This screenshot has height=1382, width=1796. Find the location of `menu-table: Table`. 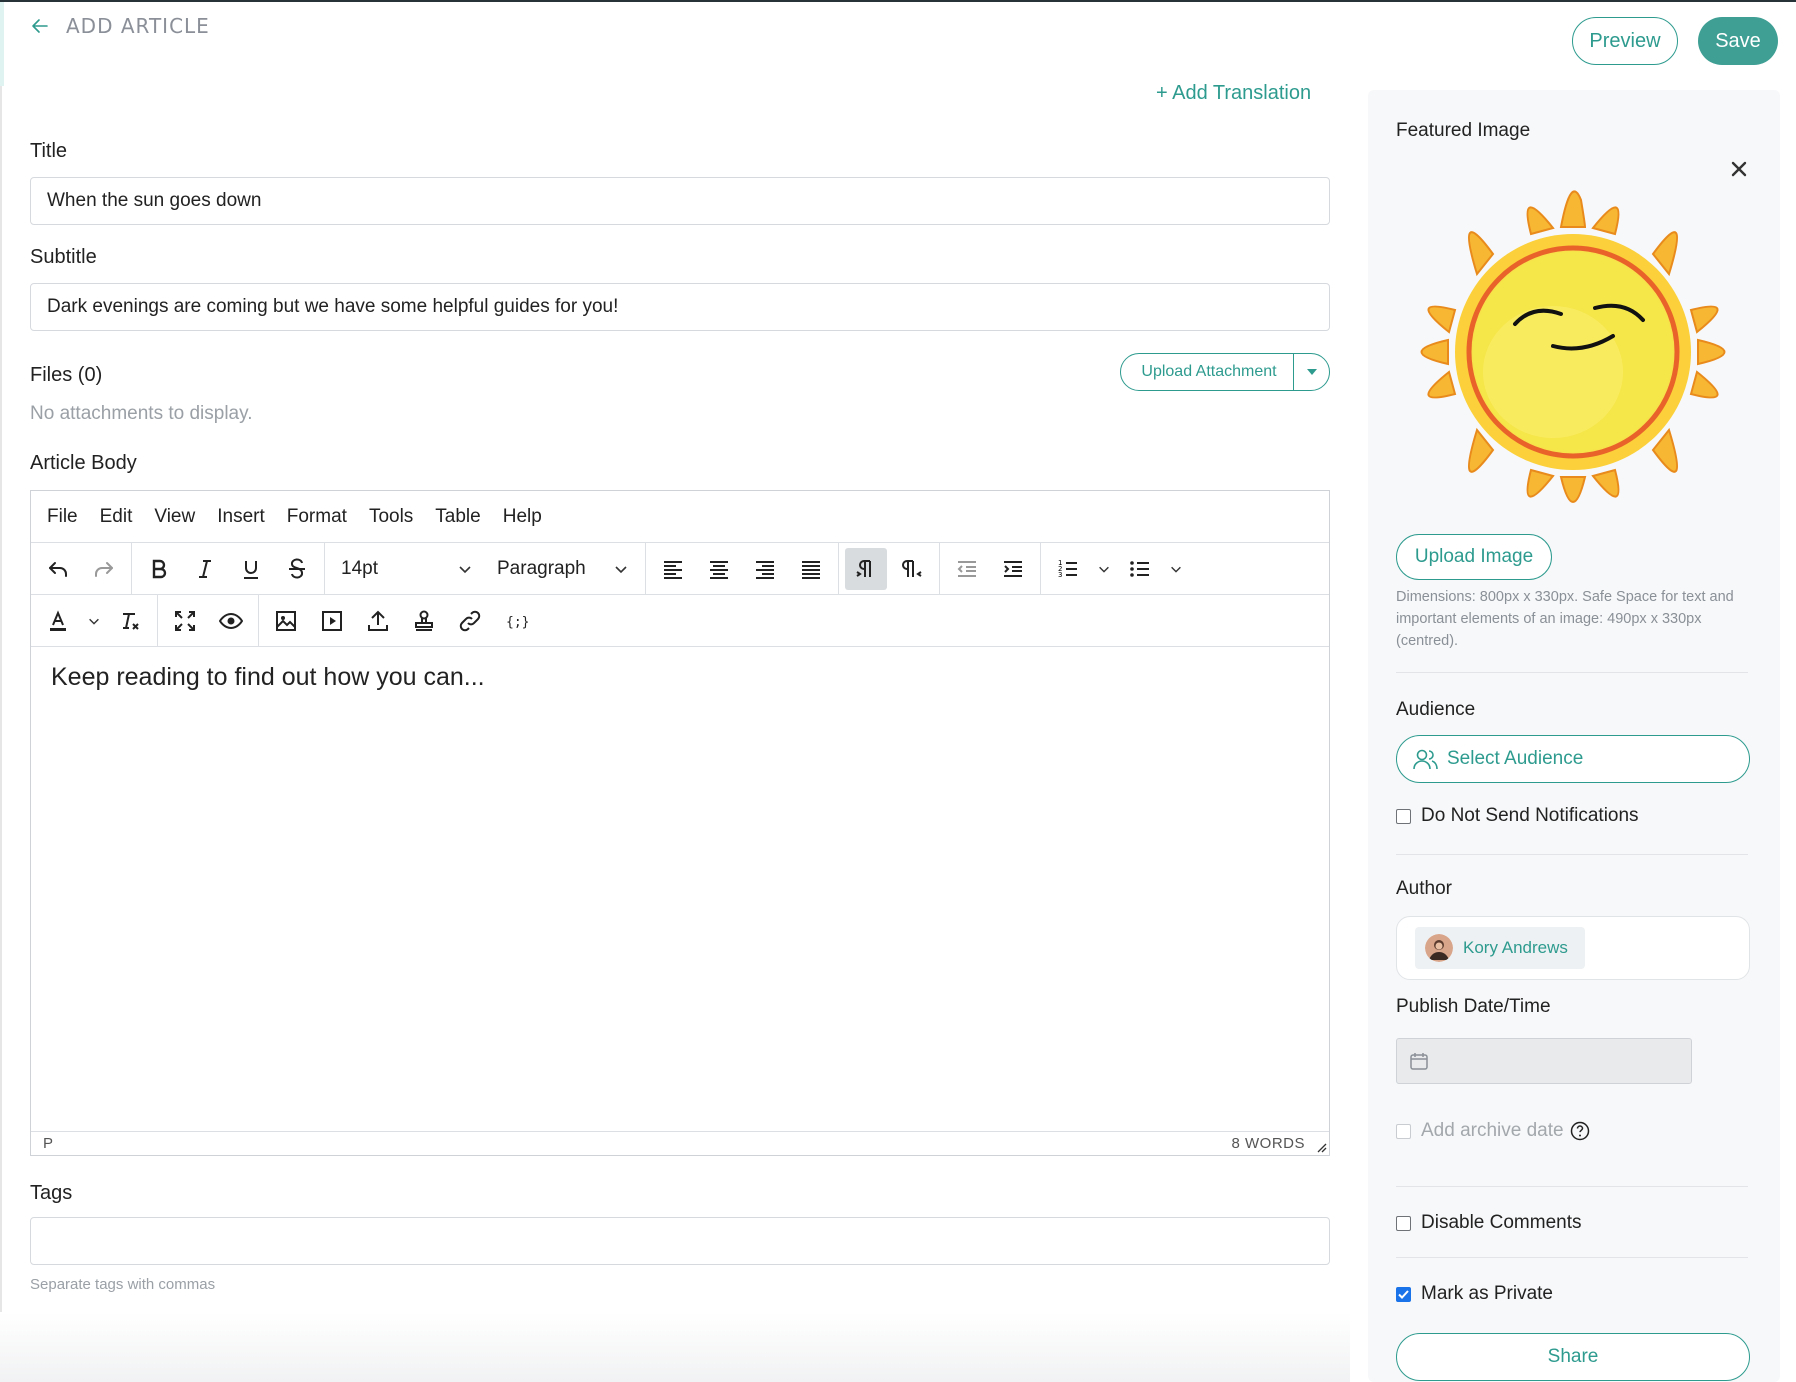

menu-table: Table is located at coordinates (457, 517).